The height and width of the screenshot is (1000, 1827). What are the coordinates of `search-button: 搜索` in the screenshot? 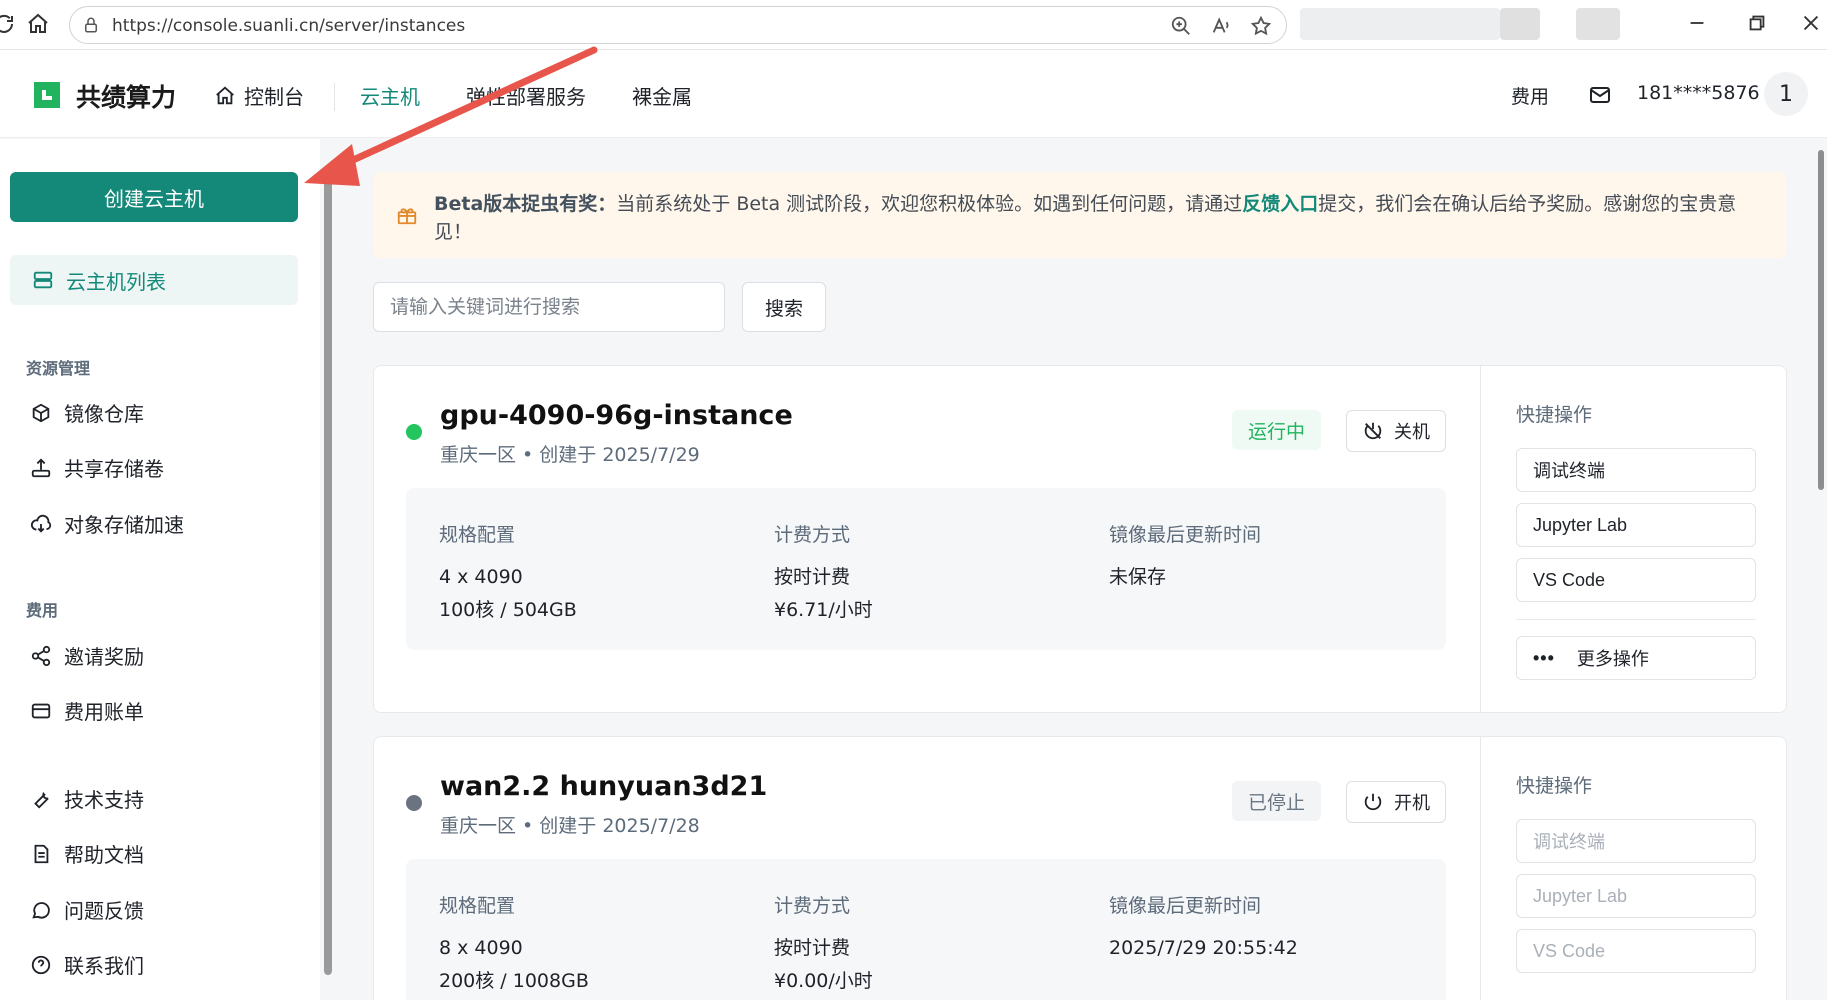 It's located at (784, 307).